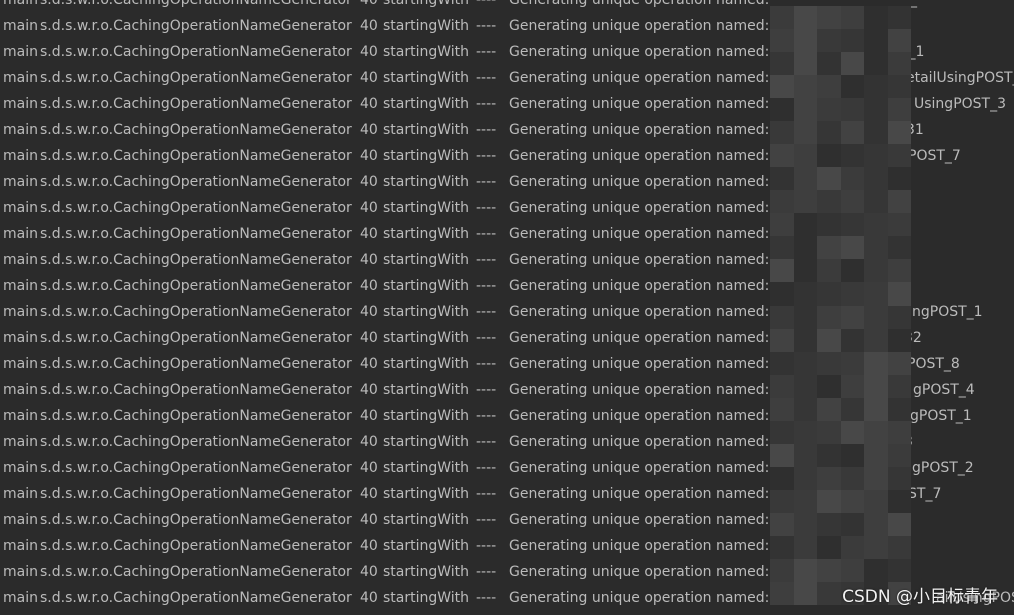 The image size is (1014, 615). What do you see at coordinates (943, 468) in the screenshot?
I see `operation-name-suffix: gPOST_2` at bounding box center [943, 468].